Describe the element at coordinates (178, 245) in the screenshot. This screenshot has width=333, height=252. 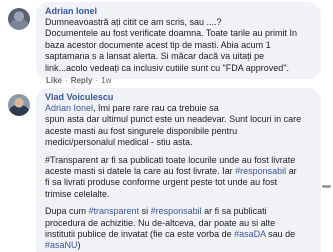
I see `comment-text-line: #asaNU)` at that location.